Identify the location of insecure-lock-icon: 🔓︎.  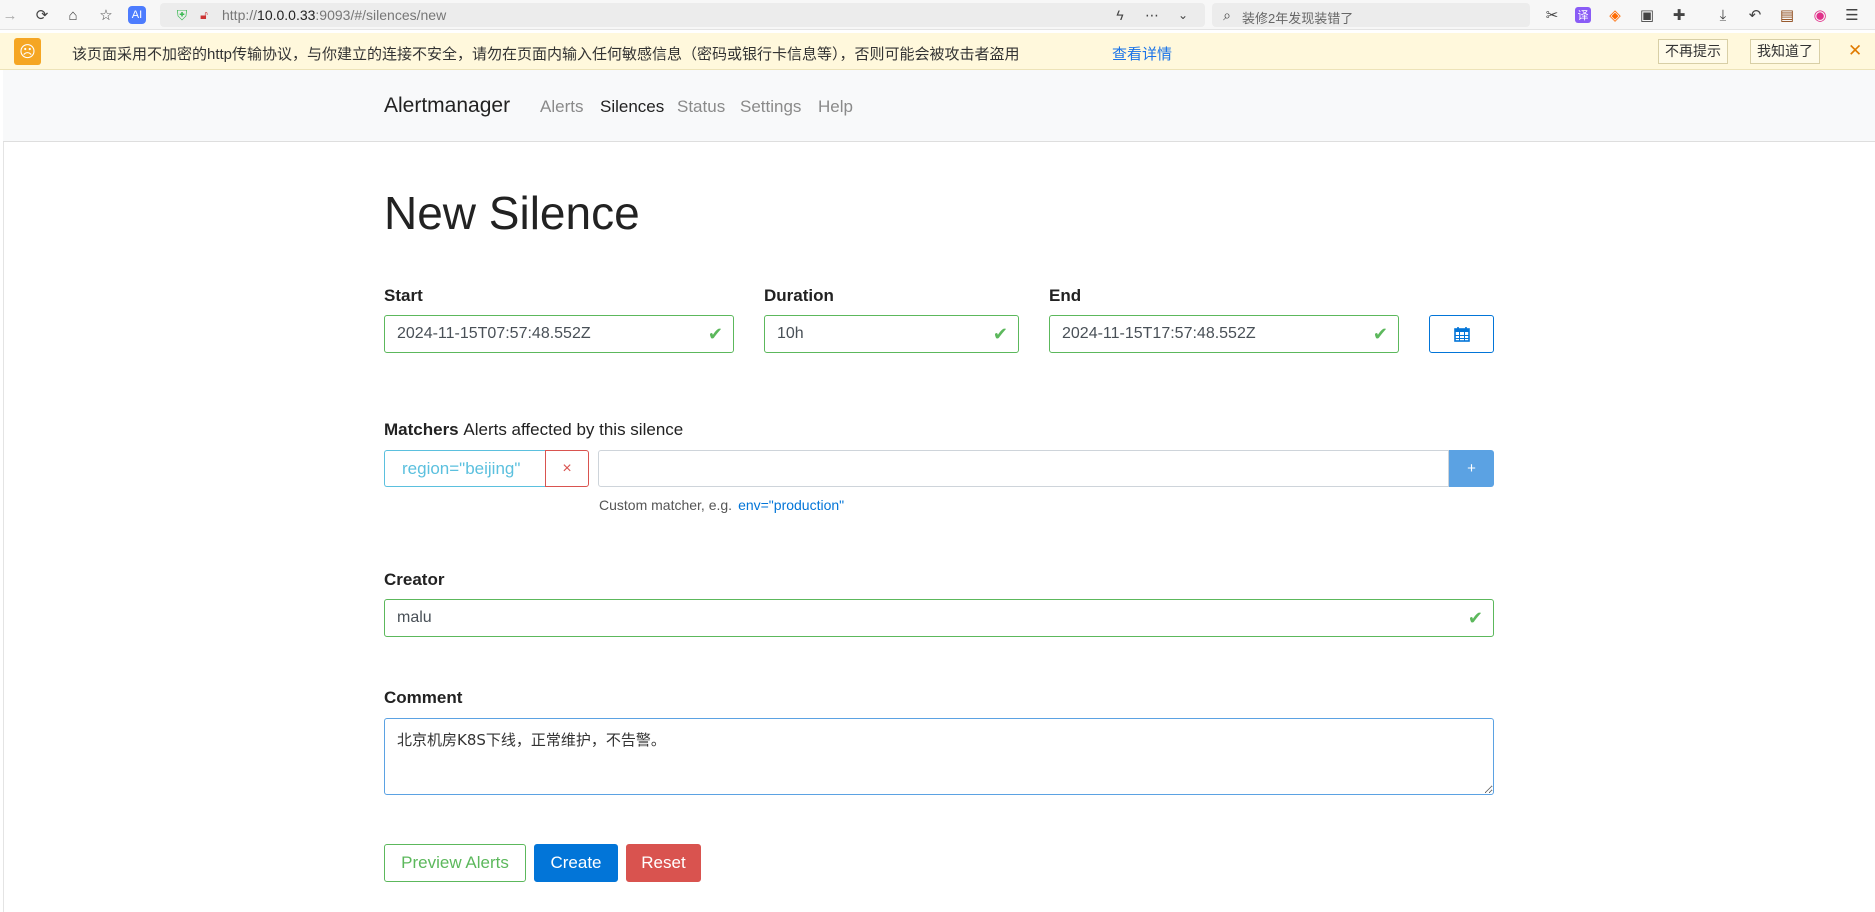
(204, 15).